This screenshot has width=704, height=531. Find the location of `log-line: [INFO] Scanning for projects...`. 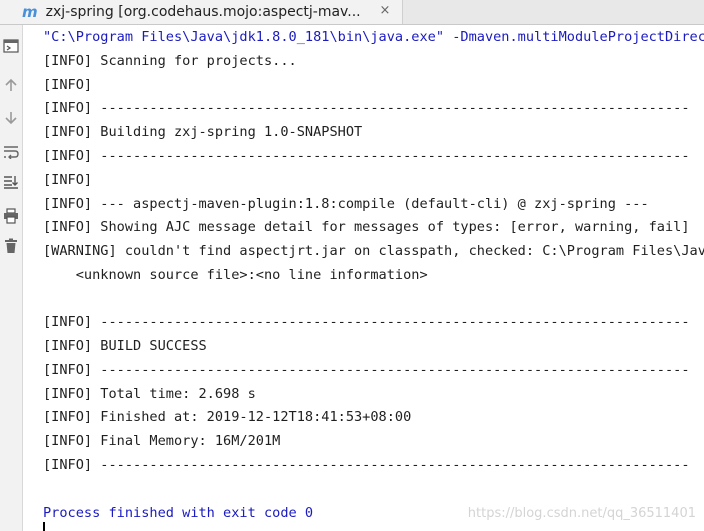

log-line: [INFO] Scanning for projects... is located at coordinates (170, 61).